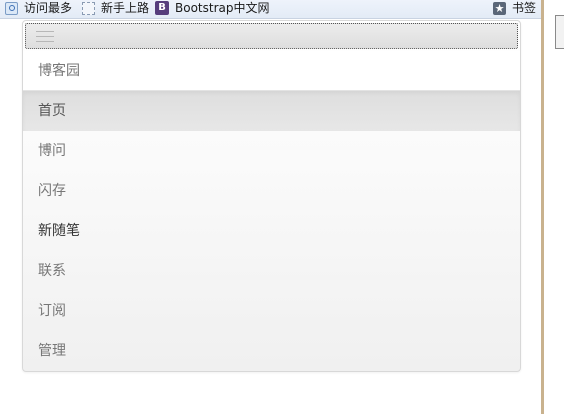 This screenshot has width=564, height=414. What do you see at coordinates (125, 8) in the screenshot?
I see `bookmark-label: 新手上路` at bounding box center [125, 8].